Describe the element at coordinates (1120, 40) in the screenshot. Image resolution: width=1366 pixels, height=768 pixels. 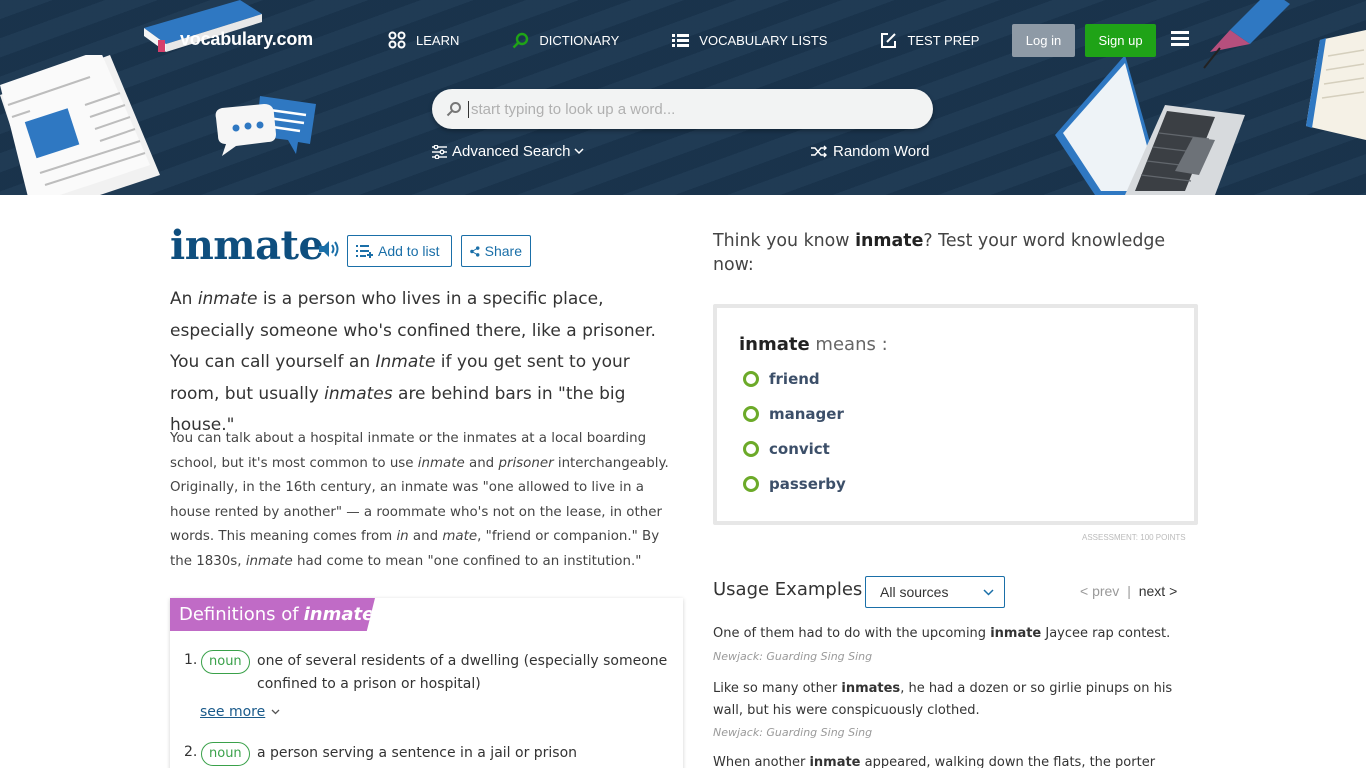
I see `signup-button: Sign up` at that location.